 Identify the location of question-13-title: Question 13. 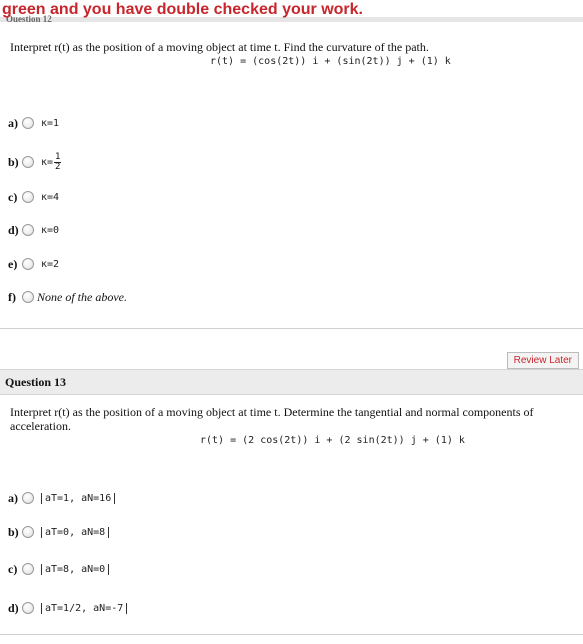
(36, 382).